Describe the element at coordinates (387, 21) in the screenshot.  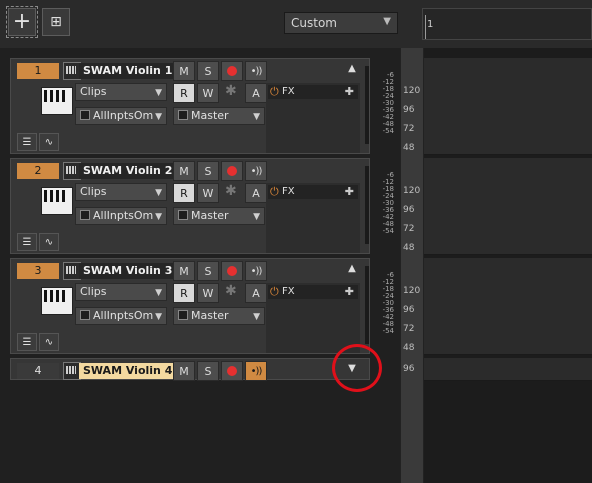
I see `chevron-down-icon: ▼` at that location.